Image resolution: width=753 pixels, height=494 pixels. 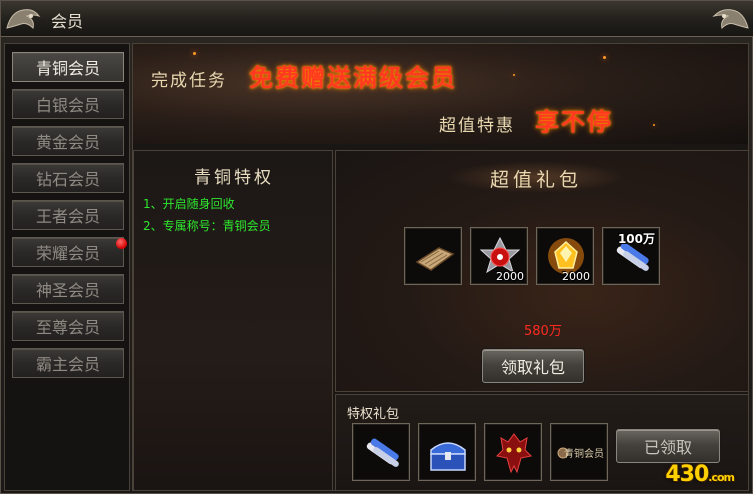 I want to click on banner-line2-prefix: 超值特惠, so click(x=477, y=126).